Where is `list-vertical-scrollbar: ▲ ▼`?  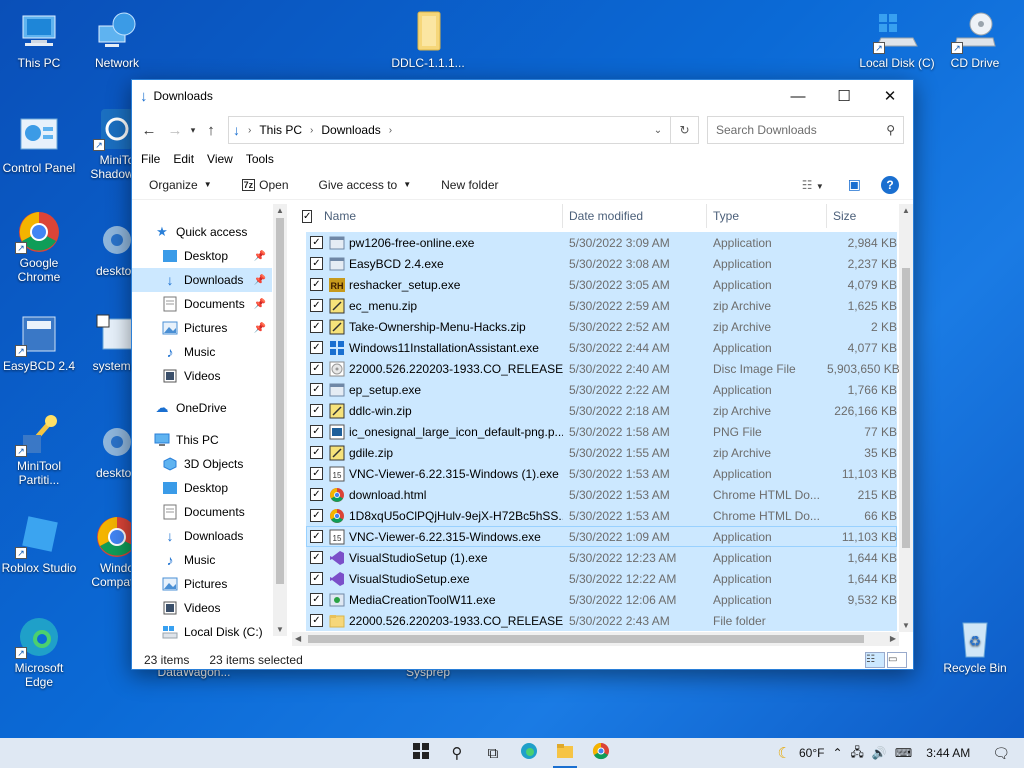
list-vertical-scrollbar: ▲ ▼ is located at coordinates (906, 418).